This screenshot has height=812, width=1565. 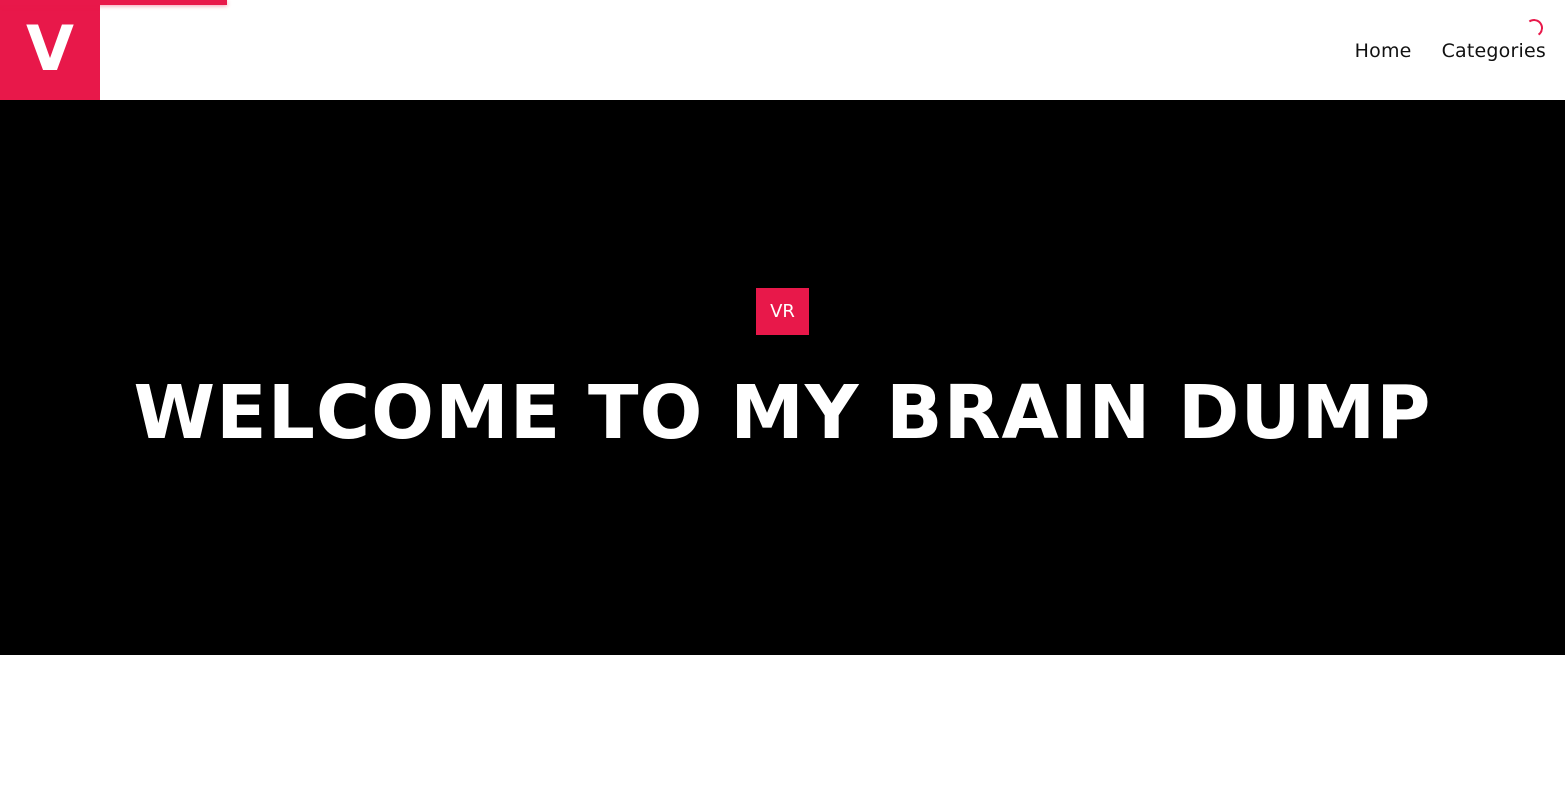 I want to click on site-logo: V, so click(x=50, y=50).